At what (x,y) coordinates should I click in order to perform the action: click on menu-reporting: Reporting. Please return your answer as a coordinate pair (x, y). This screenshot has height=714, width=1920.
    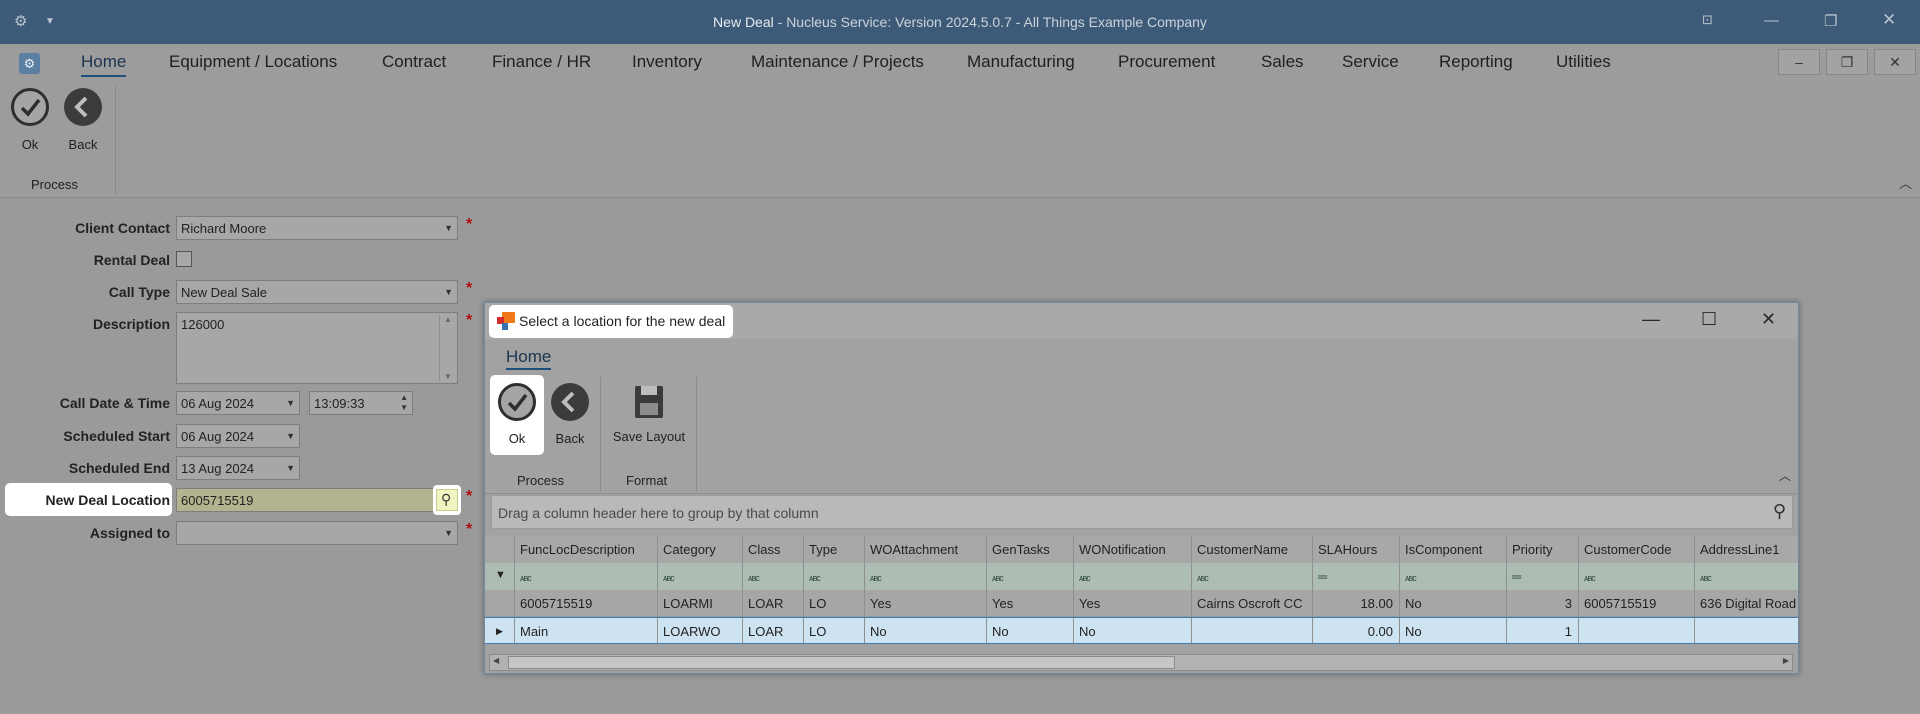
    Looking at the image, I should click on (1476, 62).